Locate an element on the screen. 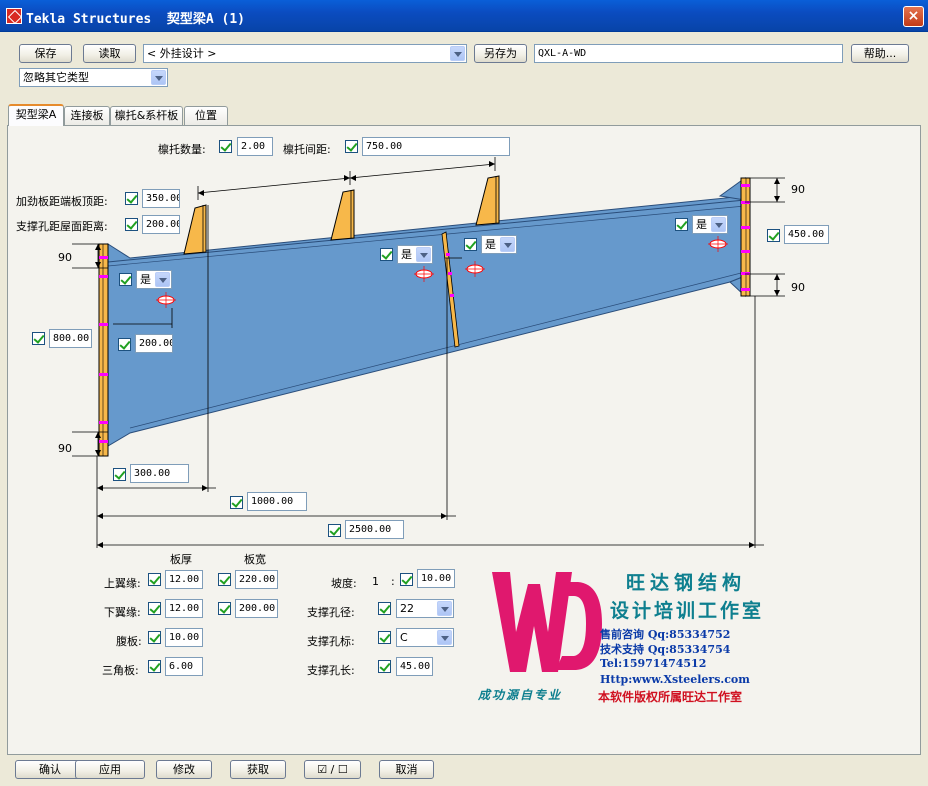 The width and height of the screenshot is (928, 786). triangle-t-checkbox is located at coordinates (154, 666).